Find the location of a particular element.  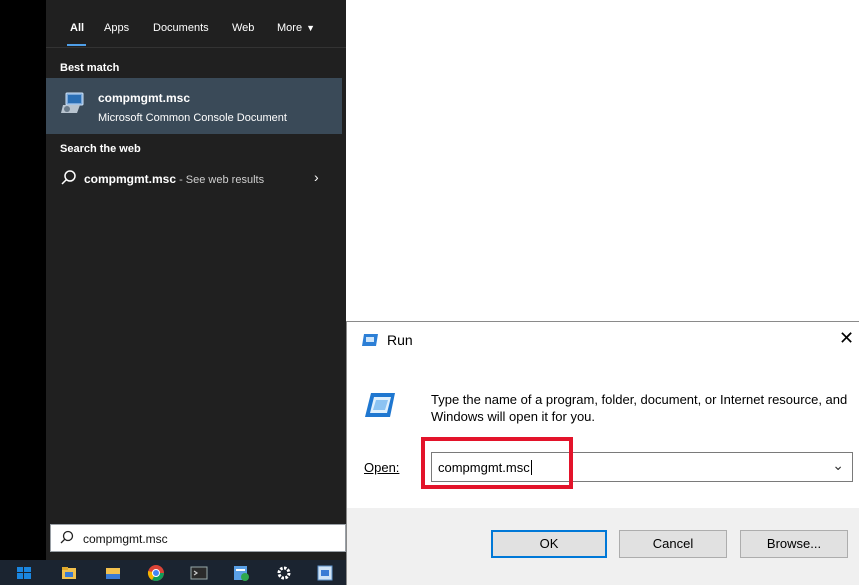

web-result-text: compmgmt.msc - See web results is located at coordinates (174, 179).